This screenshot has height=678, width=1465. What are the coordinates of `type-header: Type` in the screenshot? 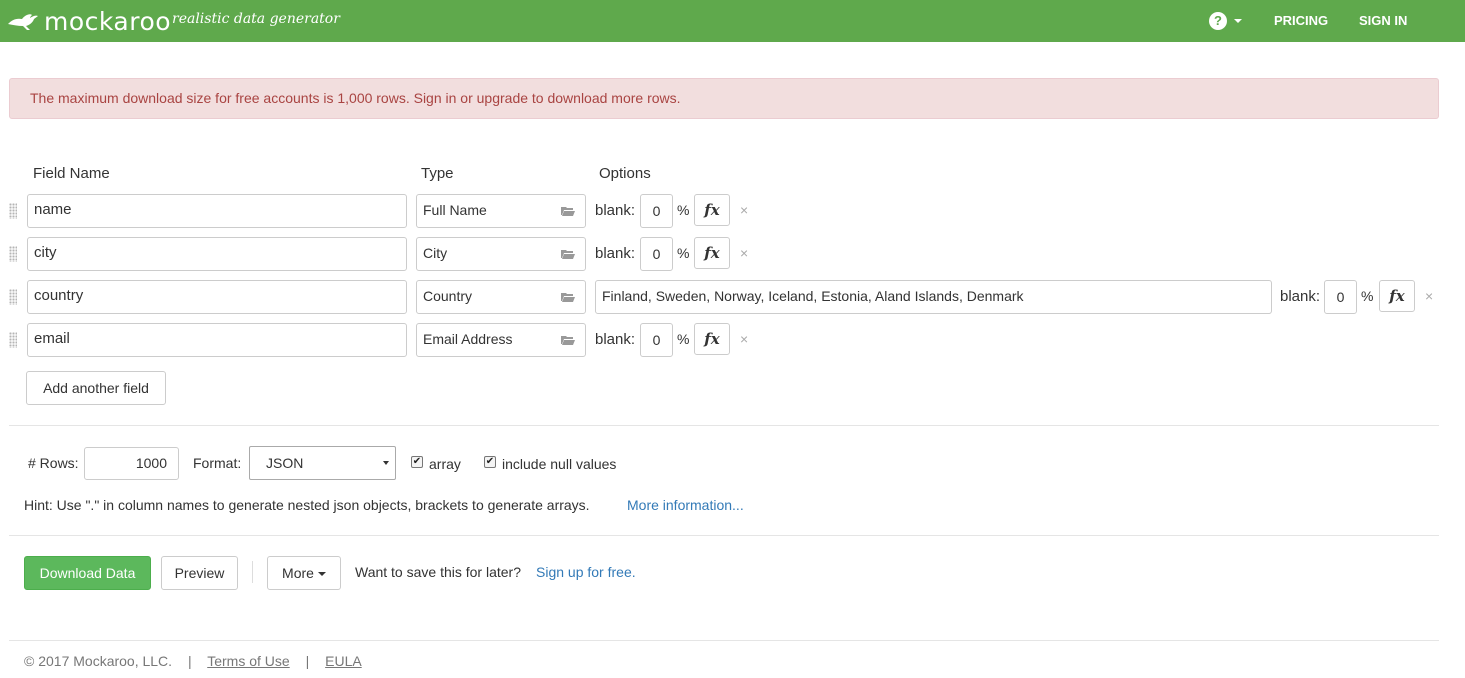 It's located at (437, 173).